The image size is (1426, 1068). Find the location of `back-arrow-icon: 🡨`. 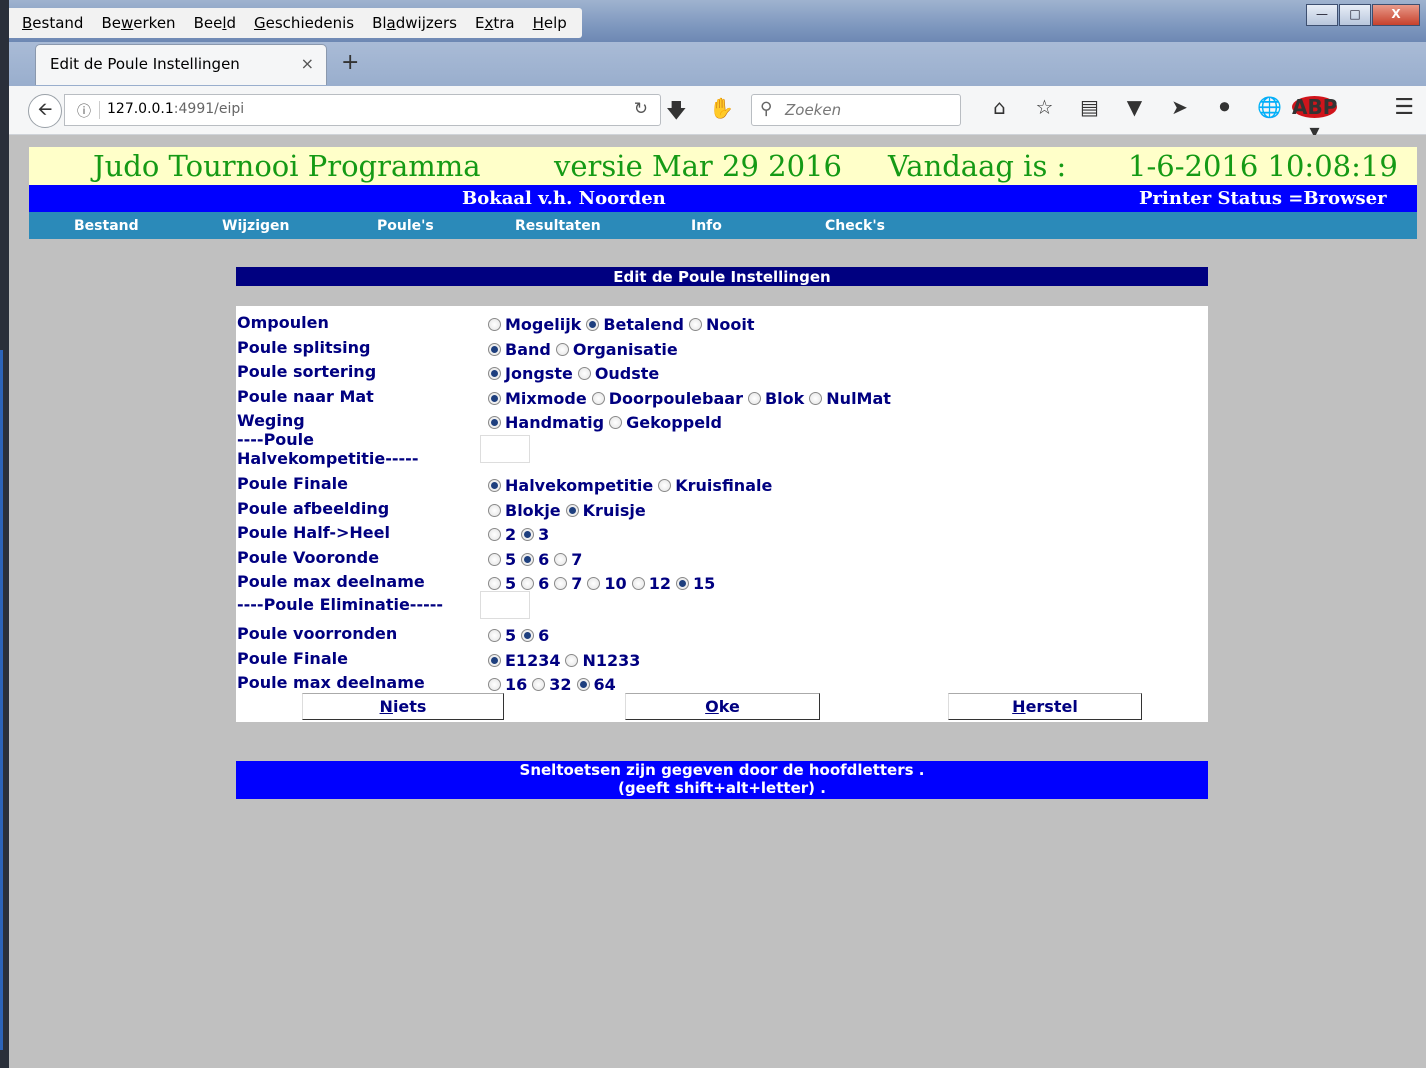

back-arrow-icon: 🡨 is located at coordinates (45, 111).